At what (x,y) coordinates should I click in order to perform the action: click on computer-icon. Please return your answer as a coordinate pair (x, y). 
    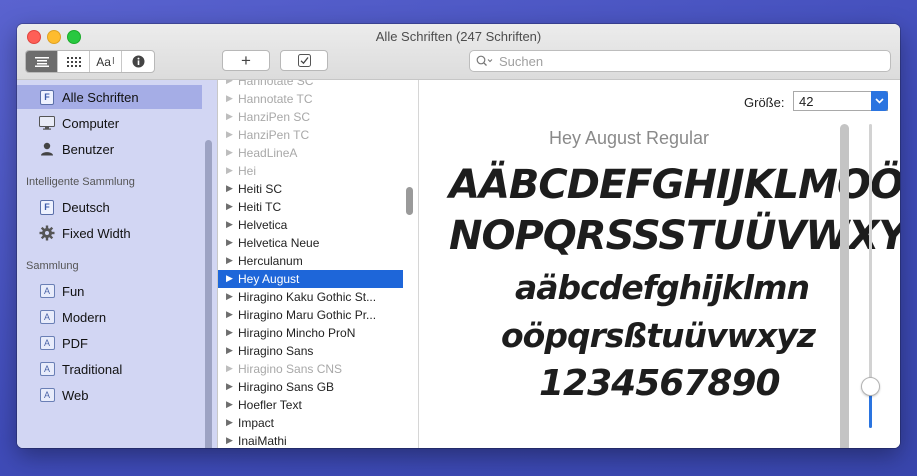
    Looking at the image, I should click on (47, 123).